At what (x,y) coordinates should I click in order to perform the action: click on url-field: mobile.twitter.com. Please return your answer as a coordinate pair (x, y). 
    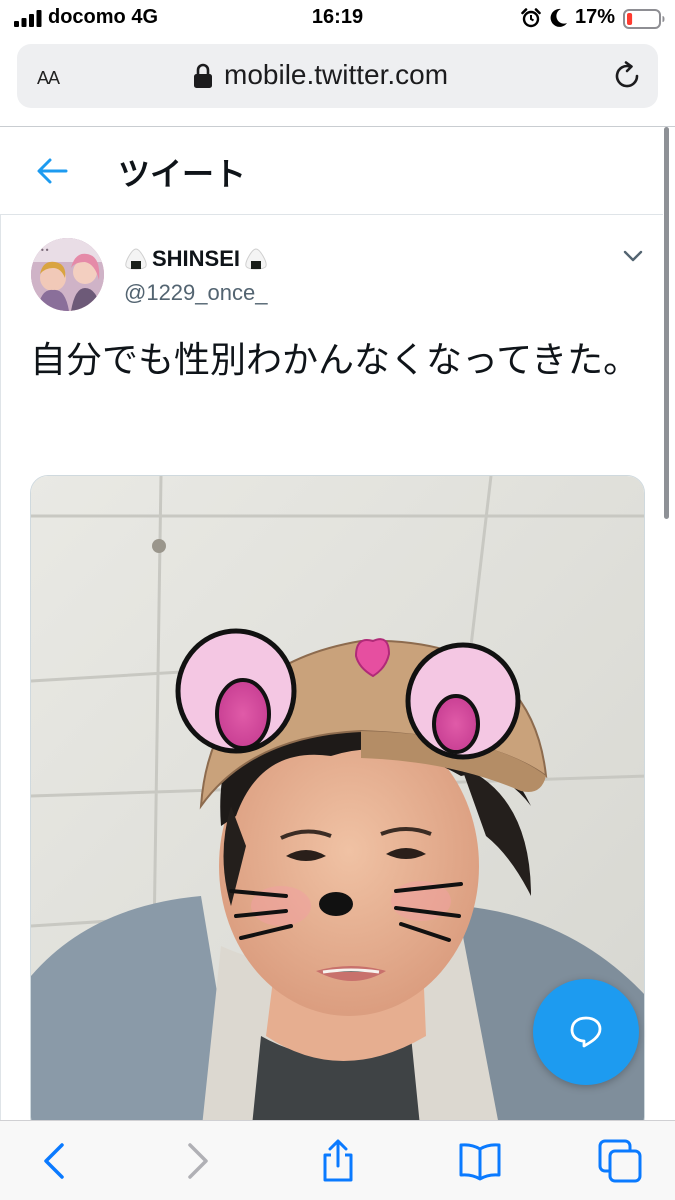
    Looking at the image, I should click on (336, 75).